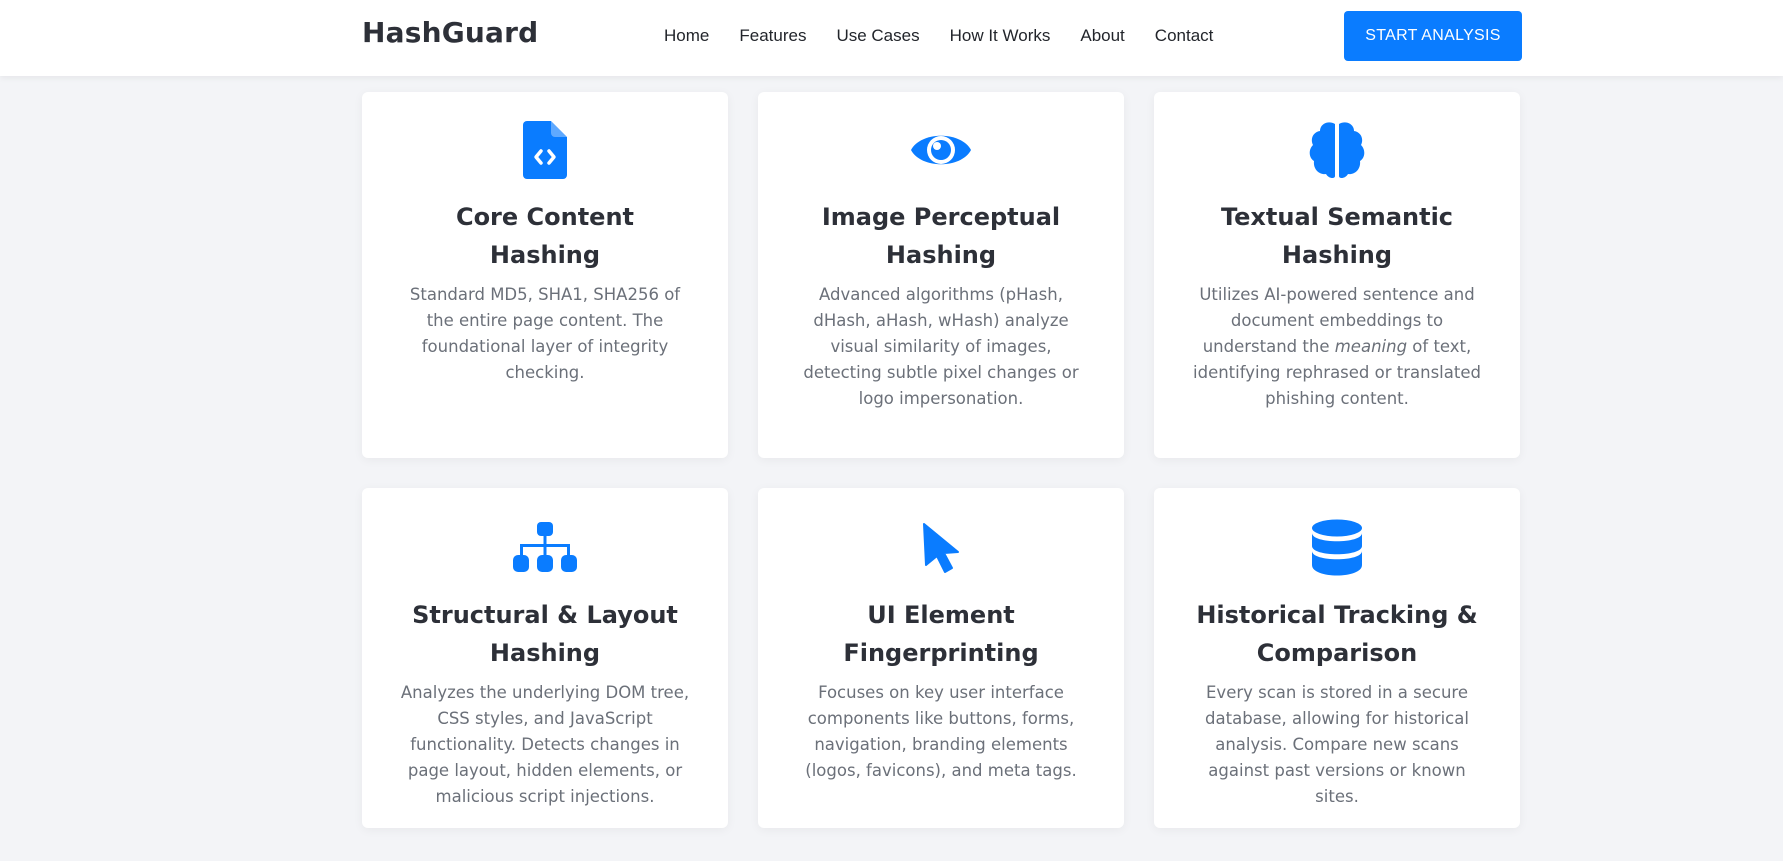  Describe the element at coordinates (941, 634) in the screenshot. I see `feature-title: UI Element Fingerprinting` at that location.